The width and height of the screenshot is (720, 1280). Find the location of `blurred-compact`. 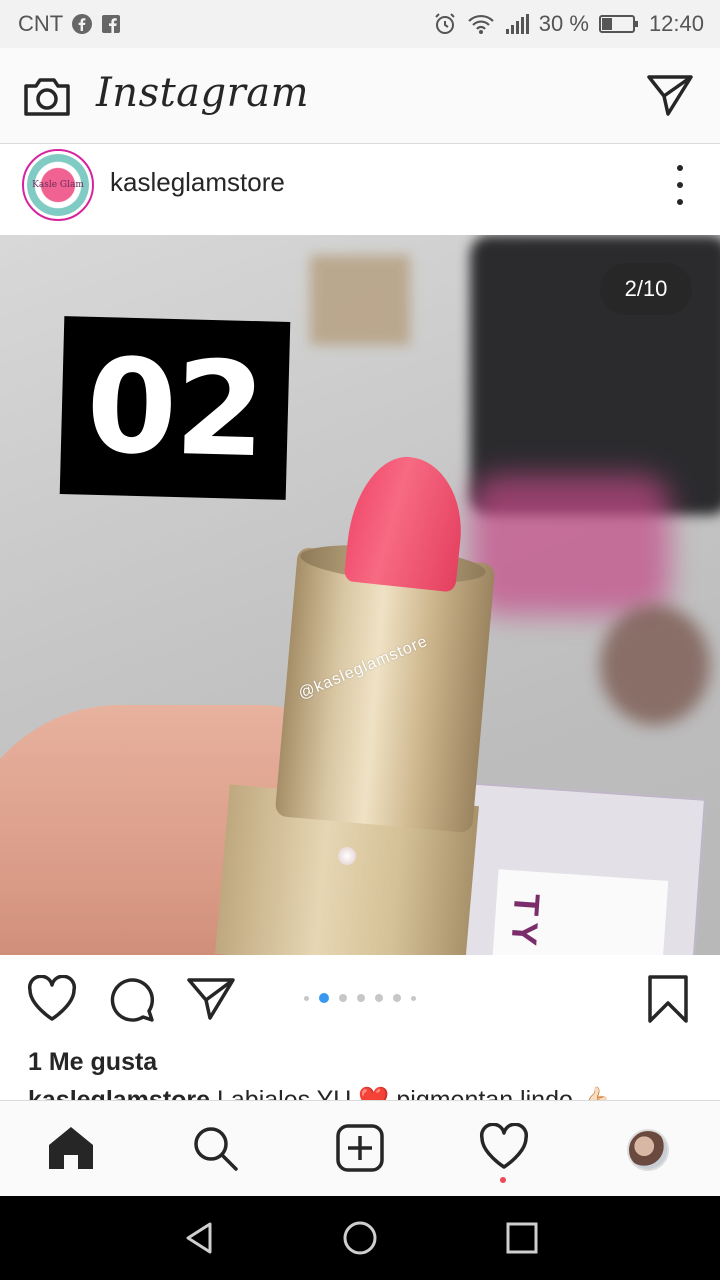

blurred-compact is located at coordinates (655, 665).